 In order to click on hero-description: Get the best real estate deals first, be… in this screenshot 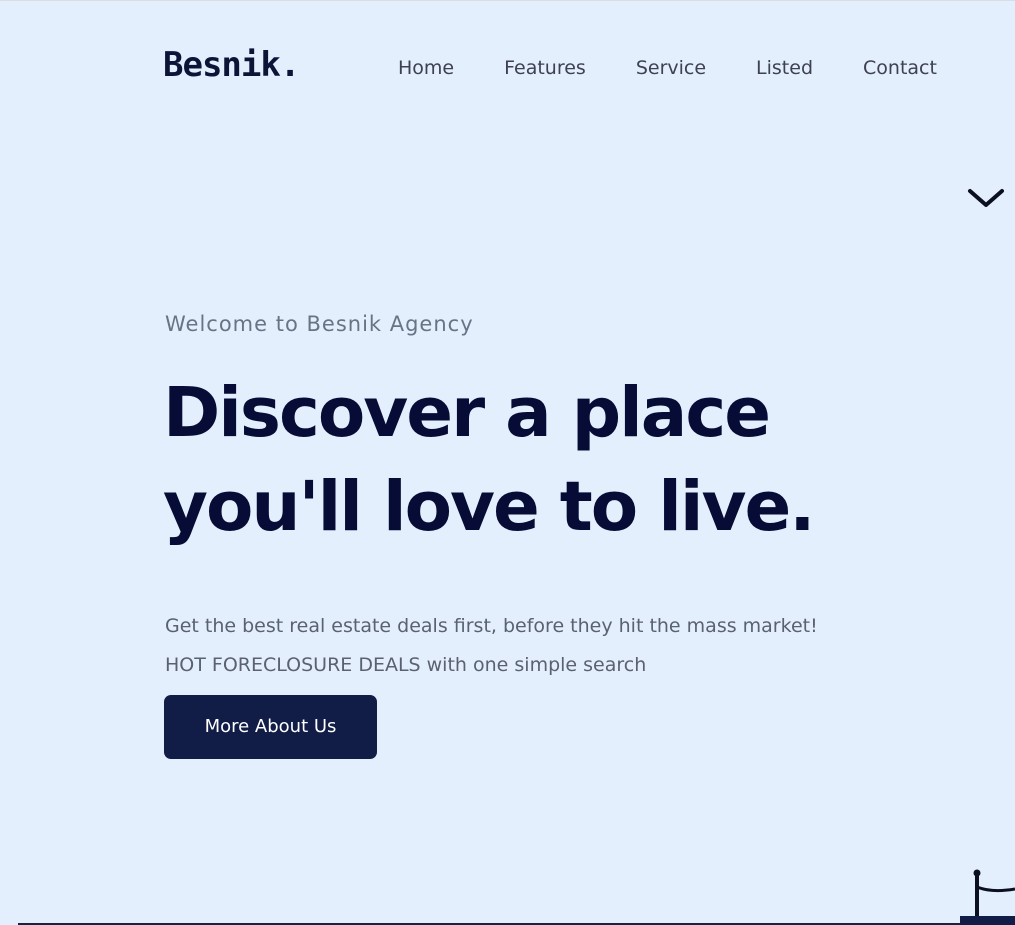, I will do `click(491, 645)`.